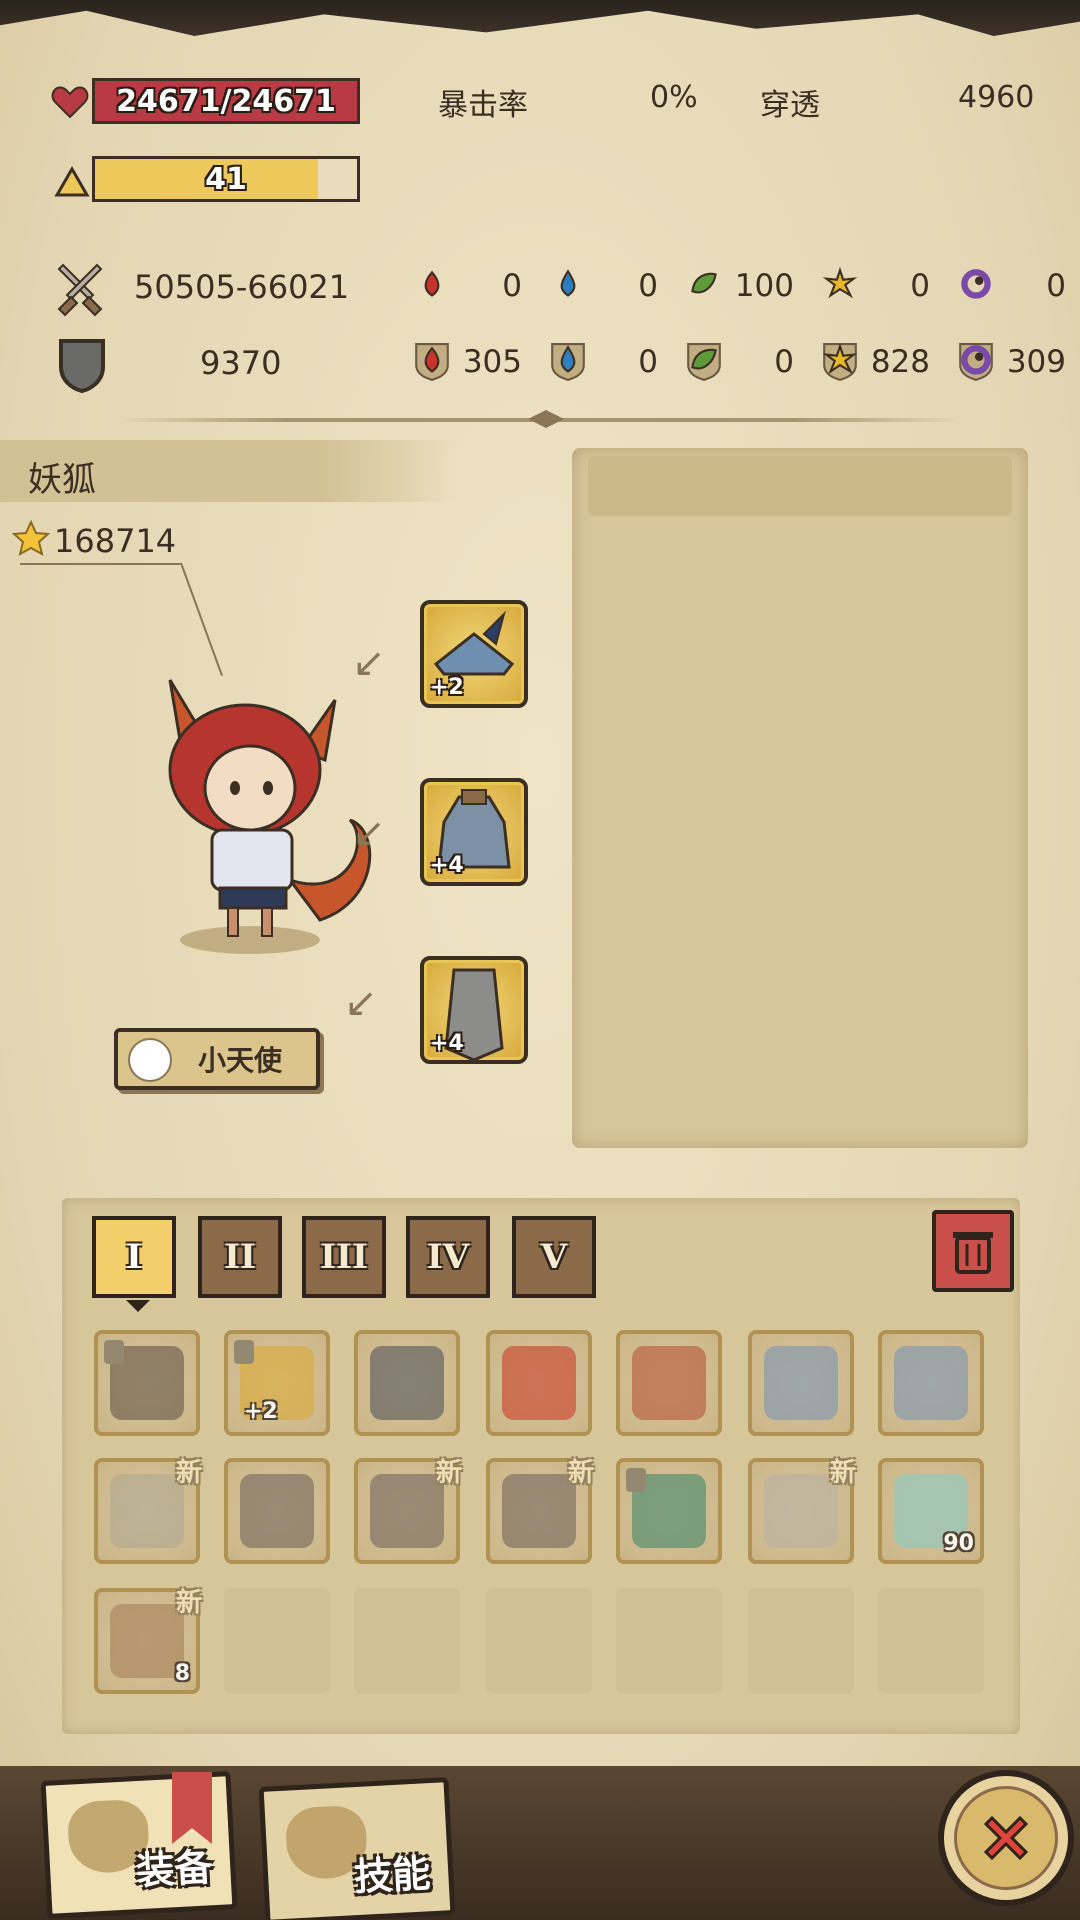  What do you see at coordinates (800, 486) in the screenshot?
I see `detail-panel-header` at bounding box center [800, 486].